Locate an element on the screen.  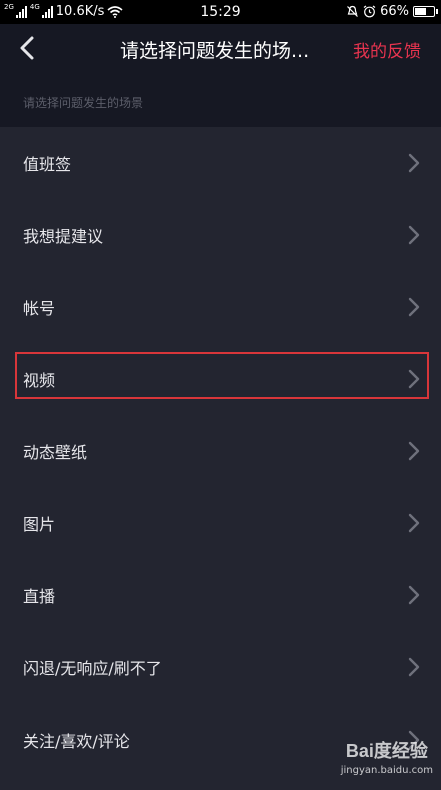
list-item-label: 图片 is located at coordinates (39, 524).